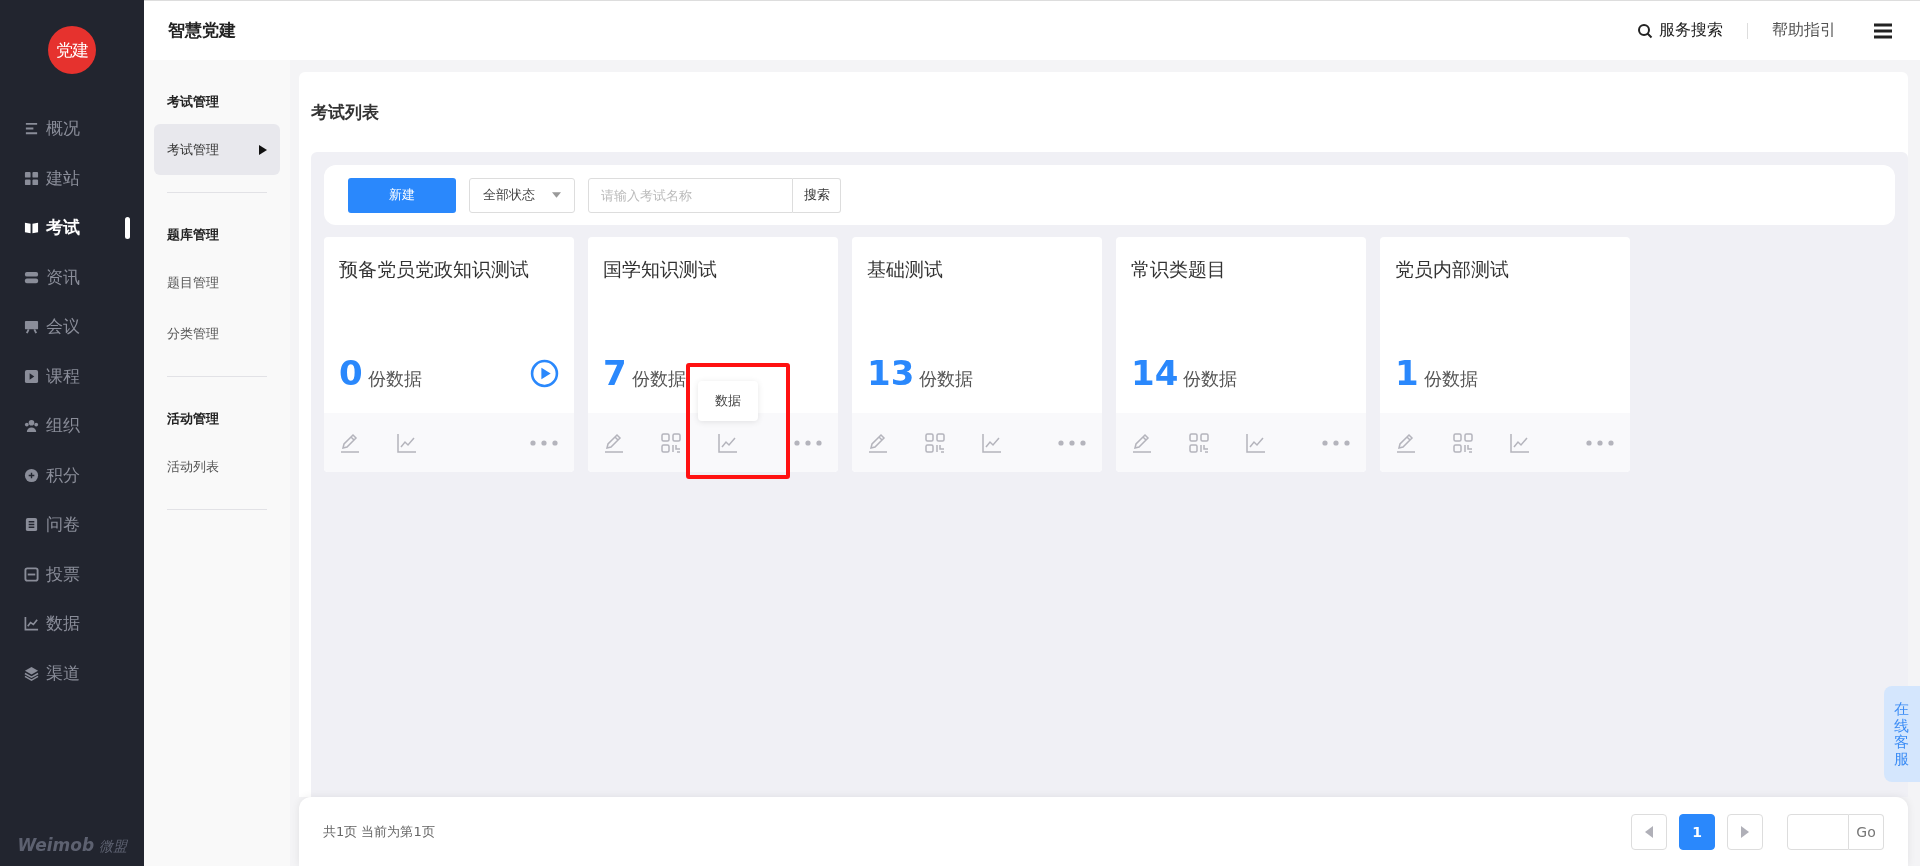 The height and width of the screenshot is (866, 1920). Describe the element at coordinates (193, 419) in the screenshot. I see `group-heading: 活动管理` at that location.